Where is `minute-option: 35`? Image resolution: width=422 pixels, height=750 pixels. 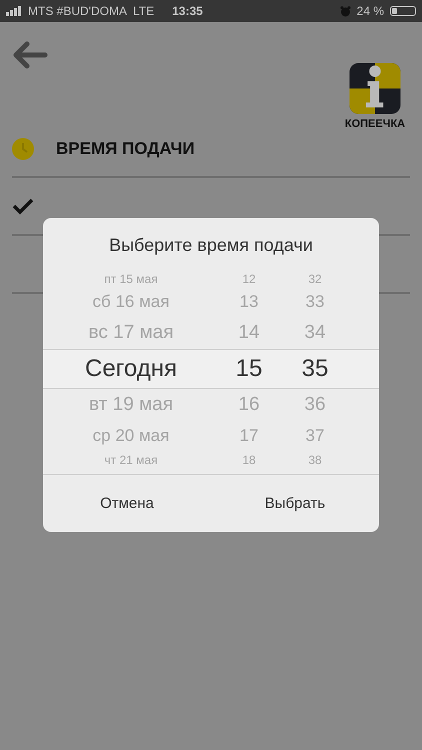 minute-option: 35 is located at coordinates (315, 369).